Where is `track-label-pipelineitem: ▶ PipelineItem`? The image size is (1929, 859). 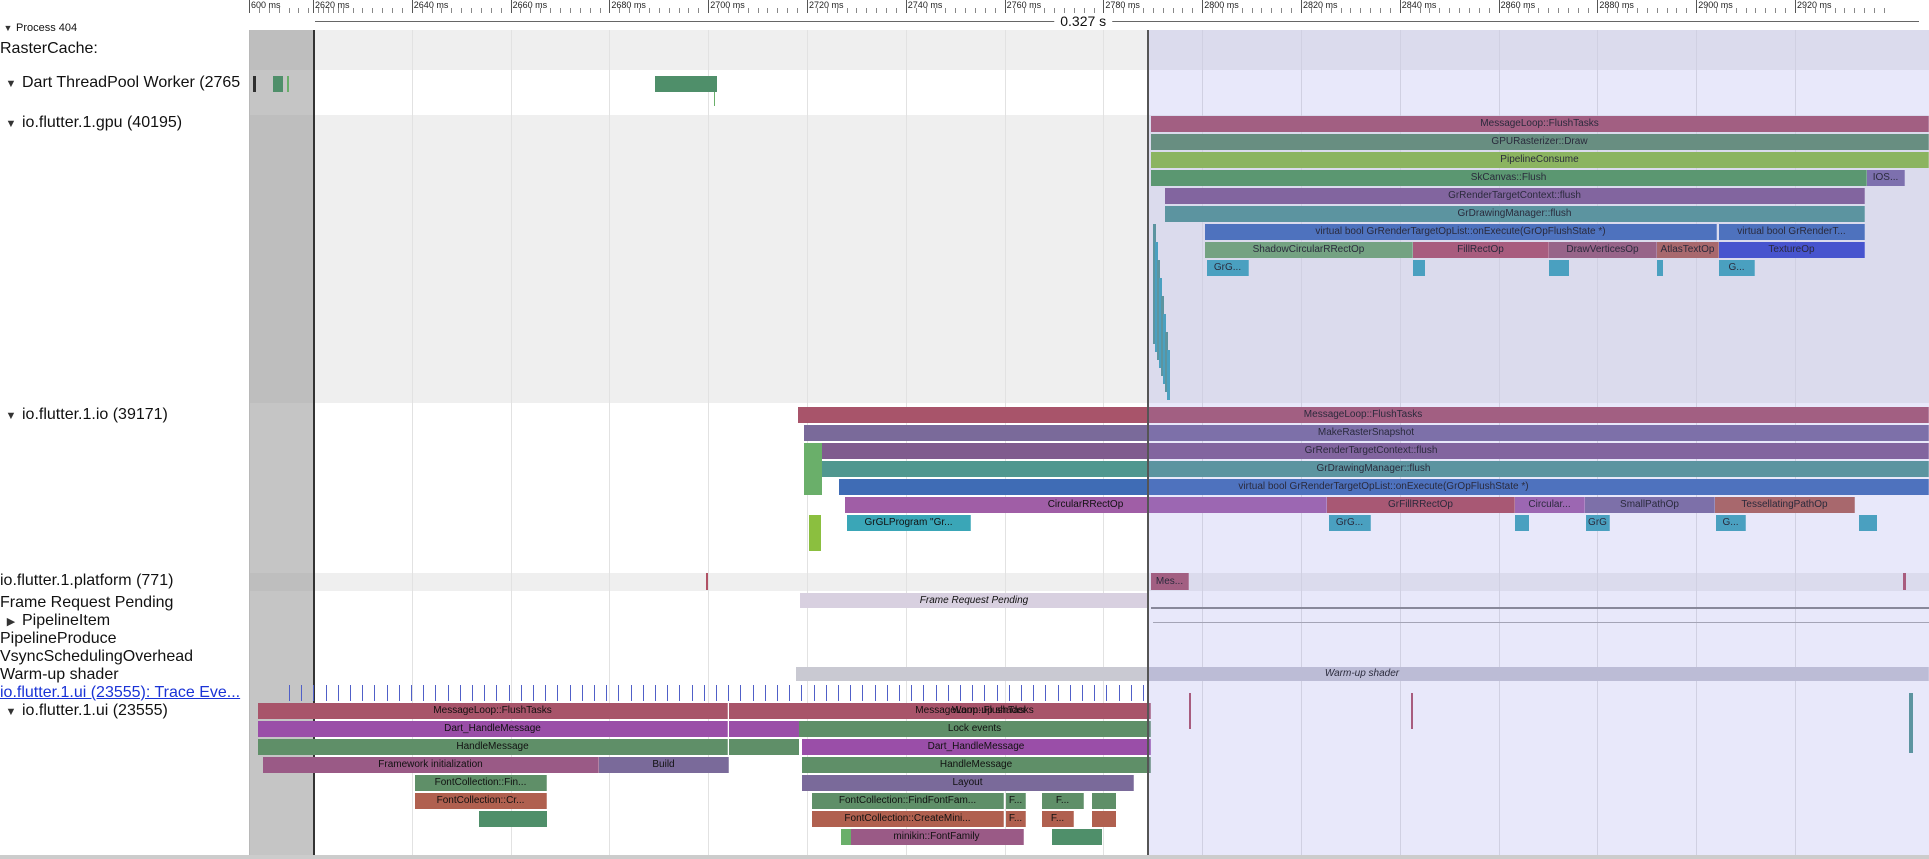 track-label-pipelineitem: ▶ PipelineItem is located at coordinates (123, 621).